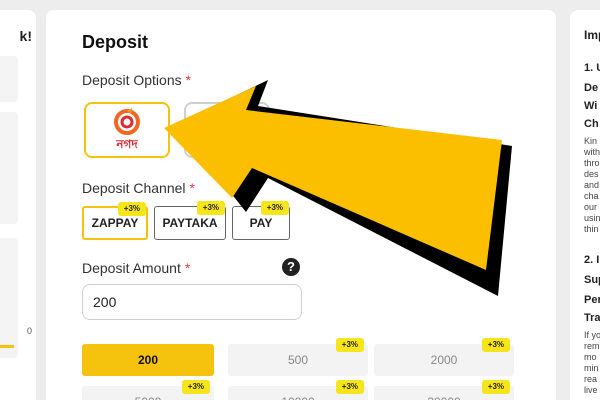 This screenshot has height=400, width=600. What do you see at coordinates (592, 346) in the screenshot?
I see `info-step2-text: rem` at bounding box center [592, 346].